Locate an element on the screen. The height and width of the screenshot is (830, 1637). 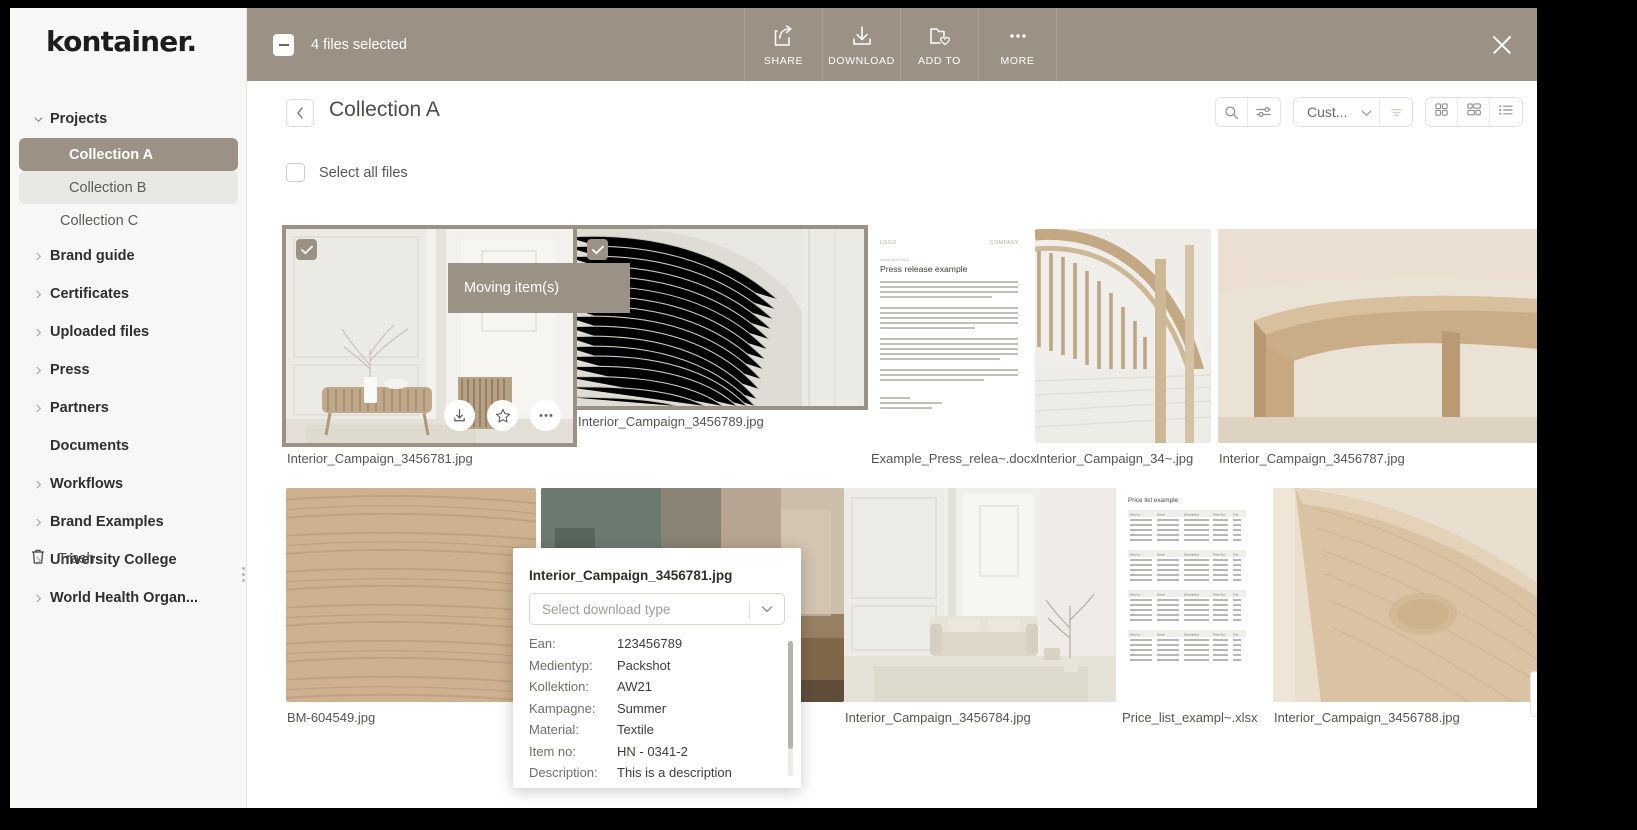
metadata-value: Summer is located at coordinates (642, 708).